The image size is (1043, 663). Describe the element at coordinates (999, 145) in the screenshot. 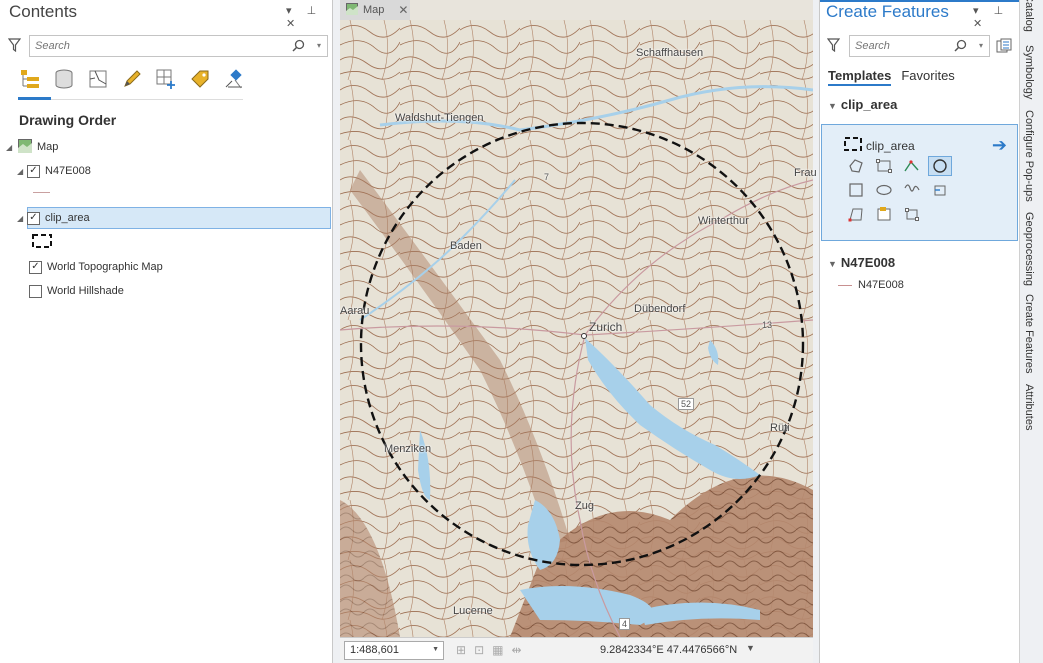

I see `arrow-right-icon: ➔` at that location.